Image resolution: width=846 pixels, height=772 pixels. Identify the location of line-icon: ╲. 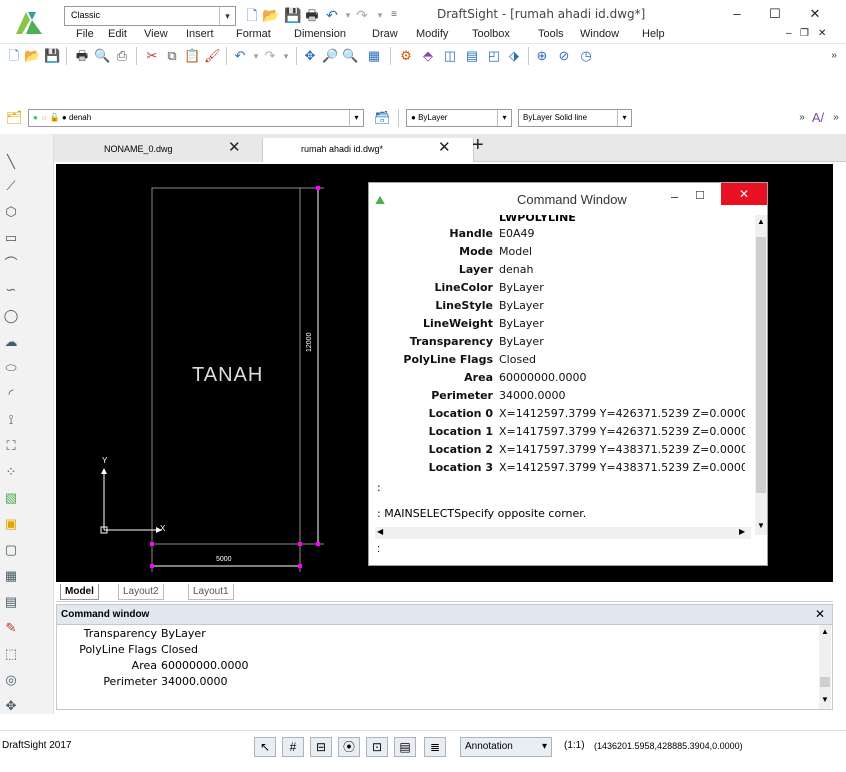
(11, 162).